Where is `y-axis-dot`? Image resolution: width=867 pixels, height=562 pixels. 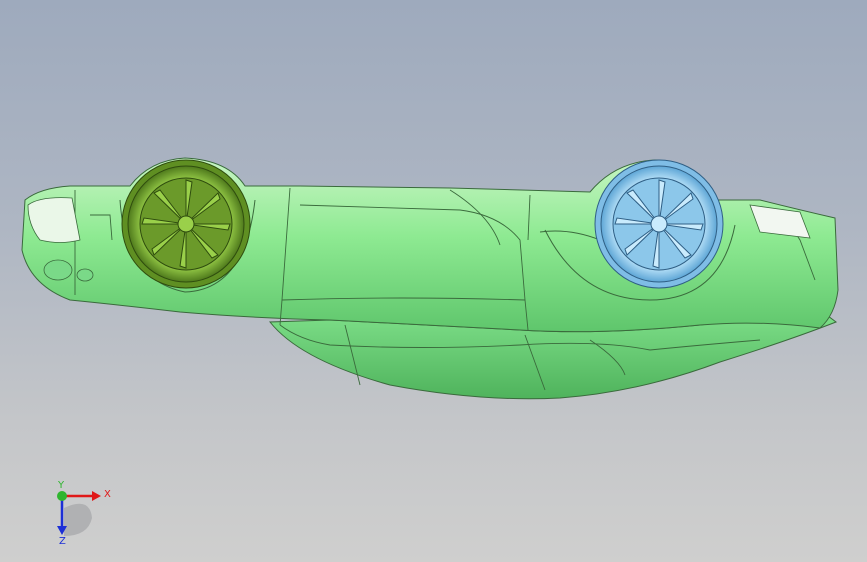 y-axis-dot is located at coordinates (62, 496).